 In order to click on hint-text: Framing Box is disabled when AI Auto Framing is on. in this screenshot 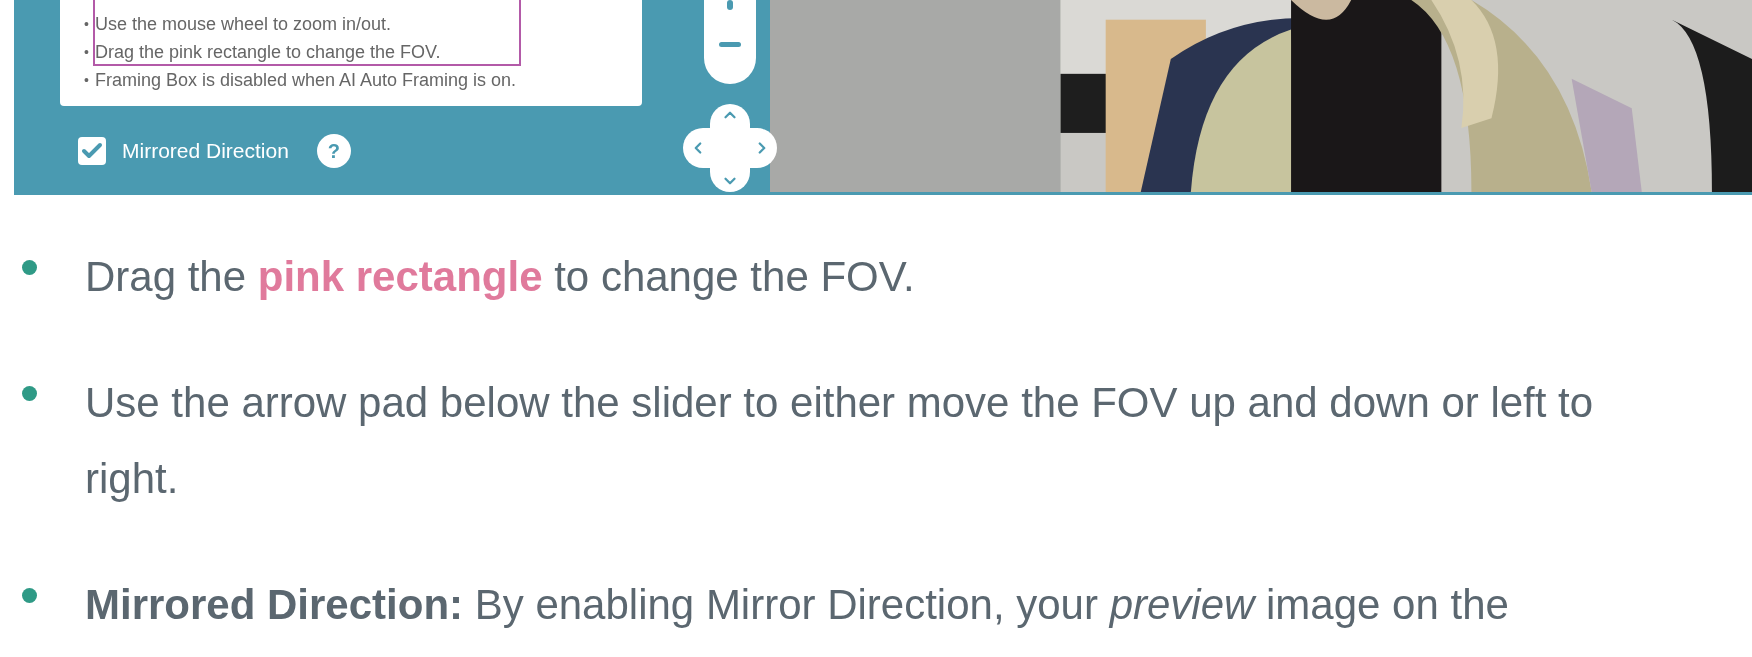, I will do `click(305, 80)`.